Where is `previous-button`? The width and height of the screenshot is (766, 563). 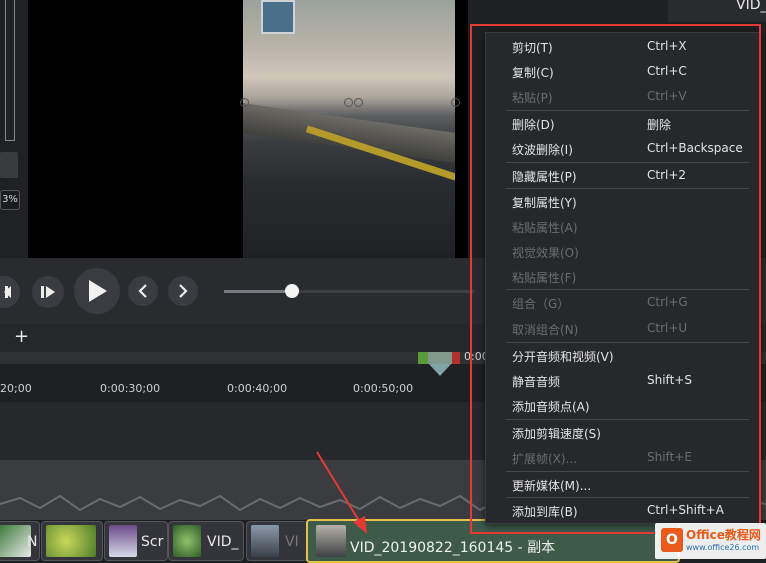
previous-button is located at coordinates (143, 291).